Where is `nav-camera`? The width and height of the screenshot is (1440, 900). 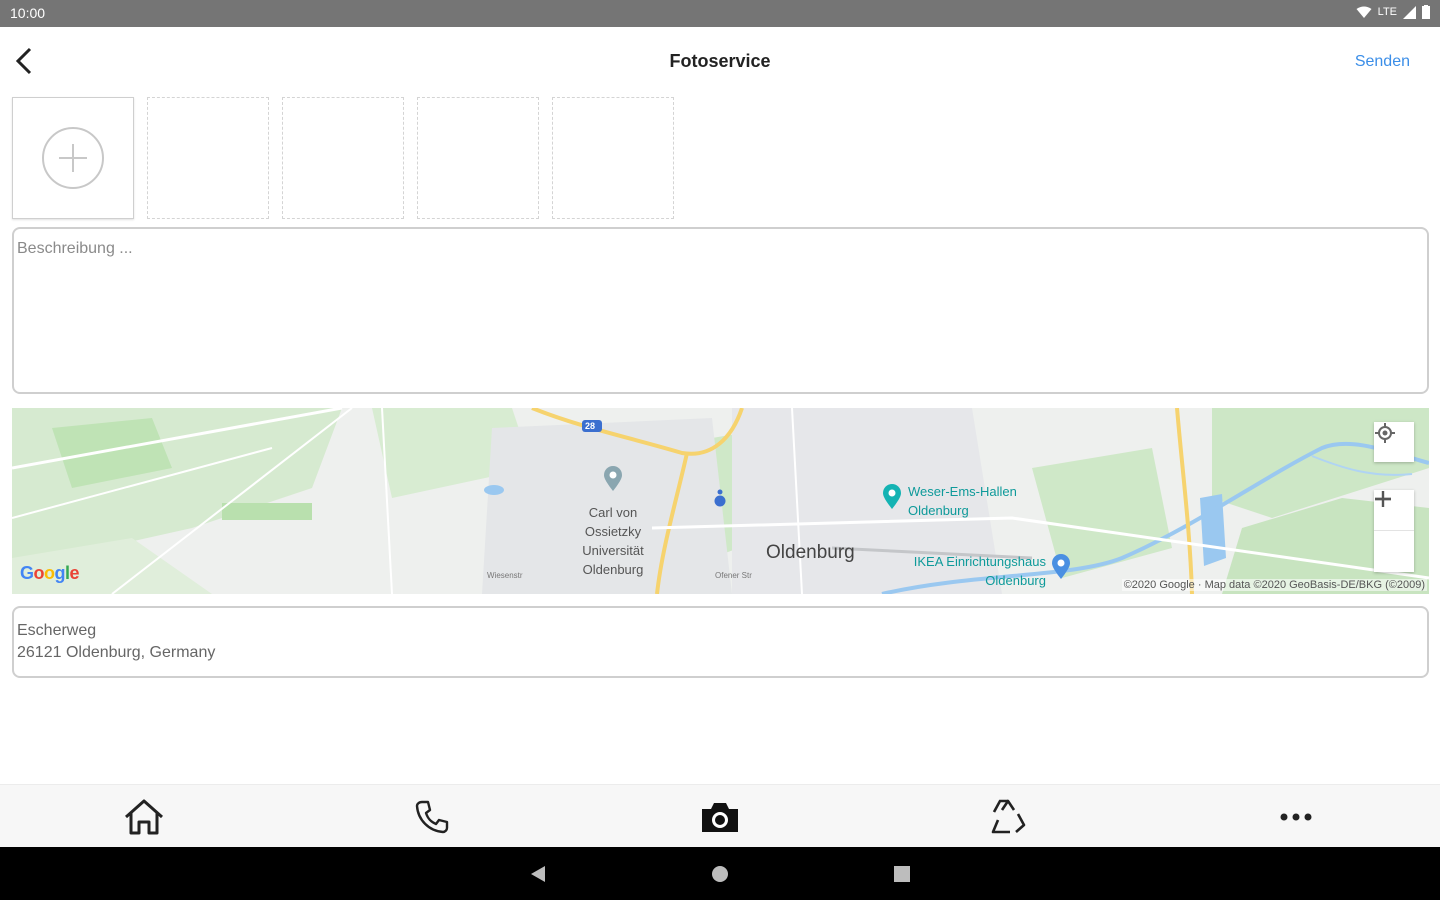
nav-camera is located at coordinates (720, 817).